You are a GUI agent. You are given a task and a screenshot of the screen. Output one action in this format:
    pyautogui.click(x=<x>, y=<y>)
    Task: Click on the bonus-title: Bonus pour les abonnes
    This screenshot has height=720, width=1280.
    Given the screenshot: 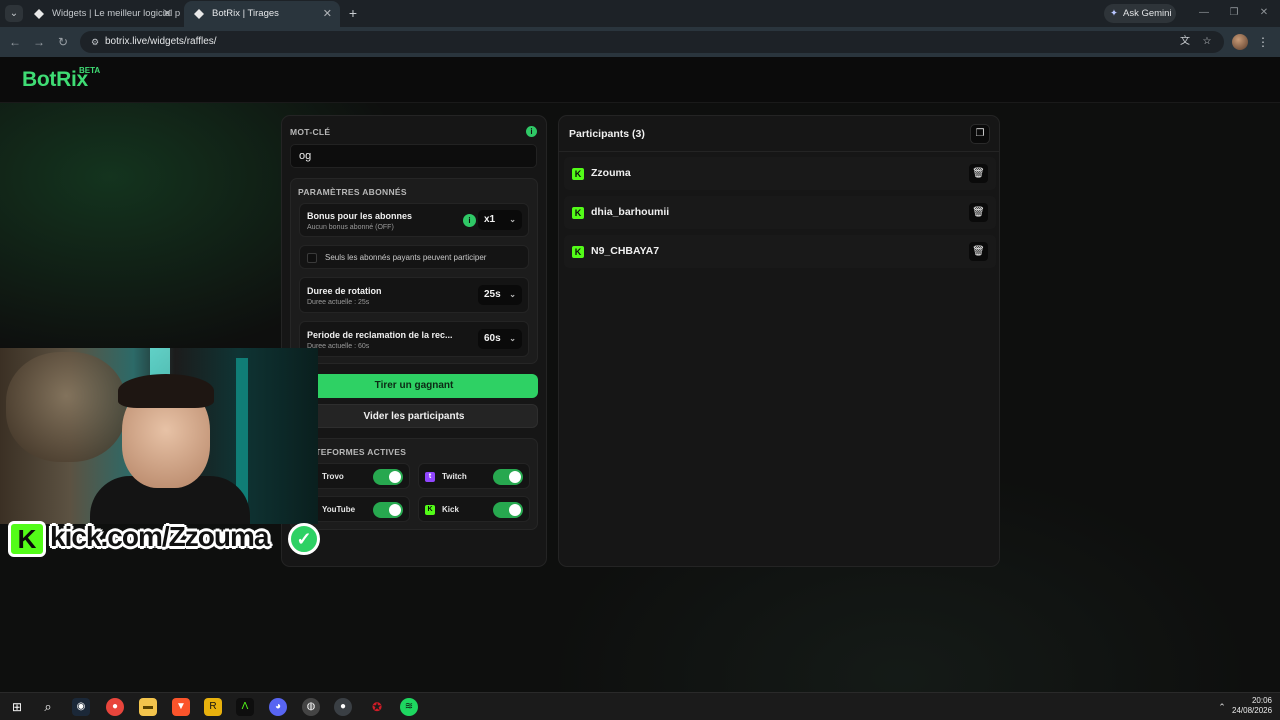 What is the action you would take?
    pyautogui.click(x=360, y=216)
    